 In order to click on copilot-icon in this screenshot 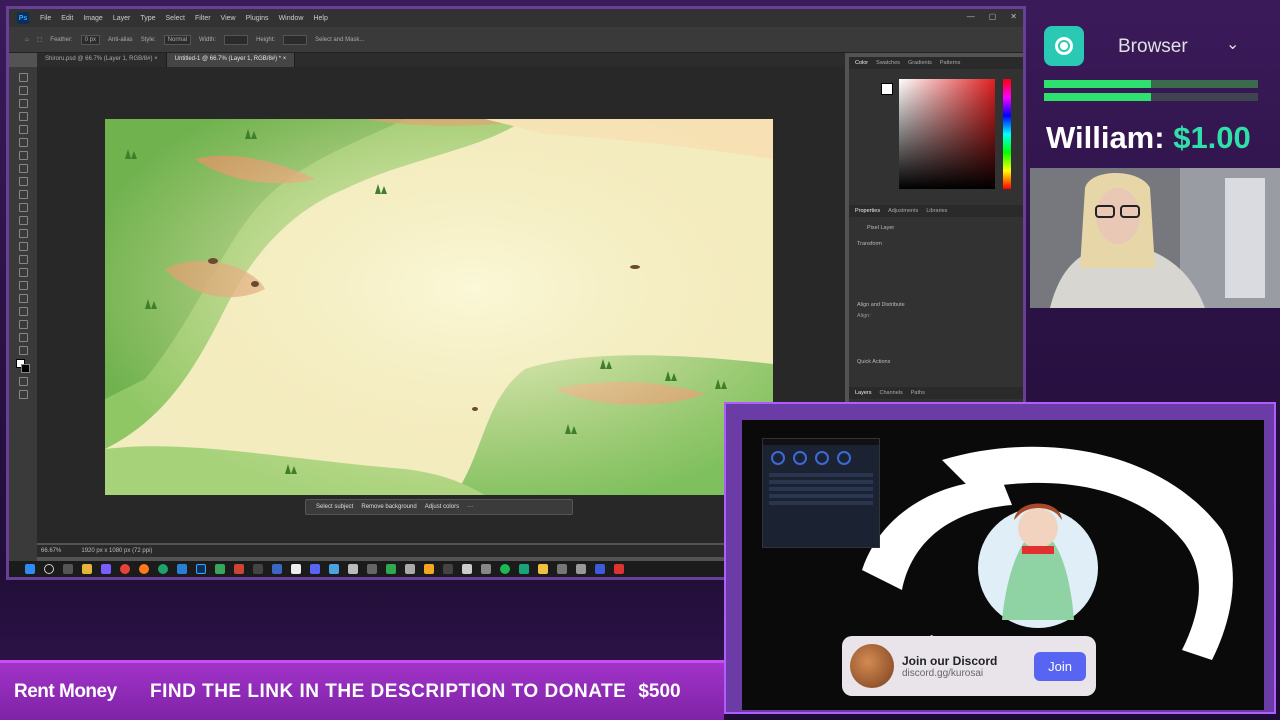, I will do `click(106, 569)`.